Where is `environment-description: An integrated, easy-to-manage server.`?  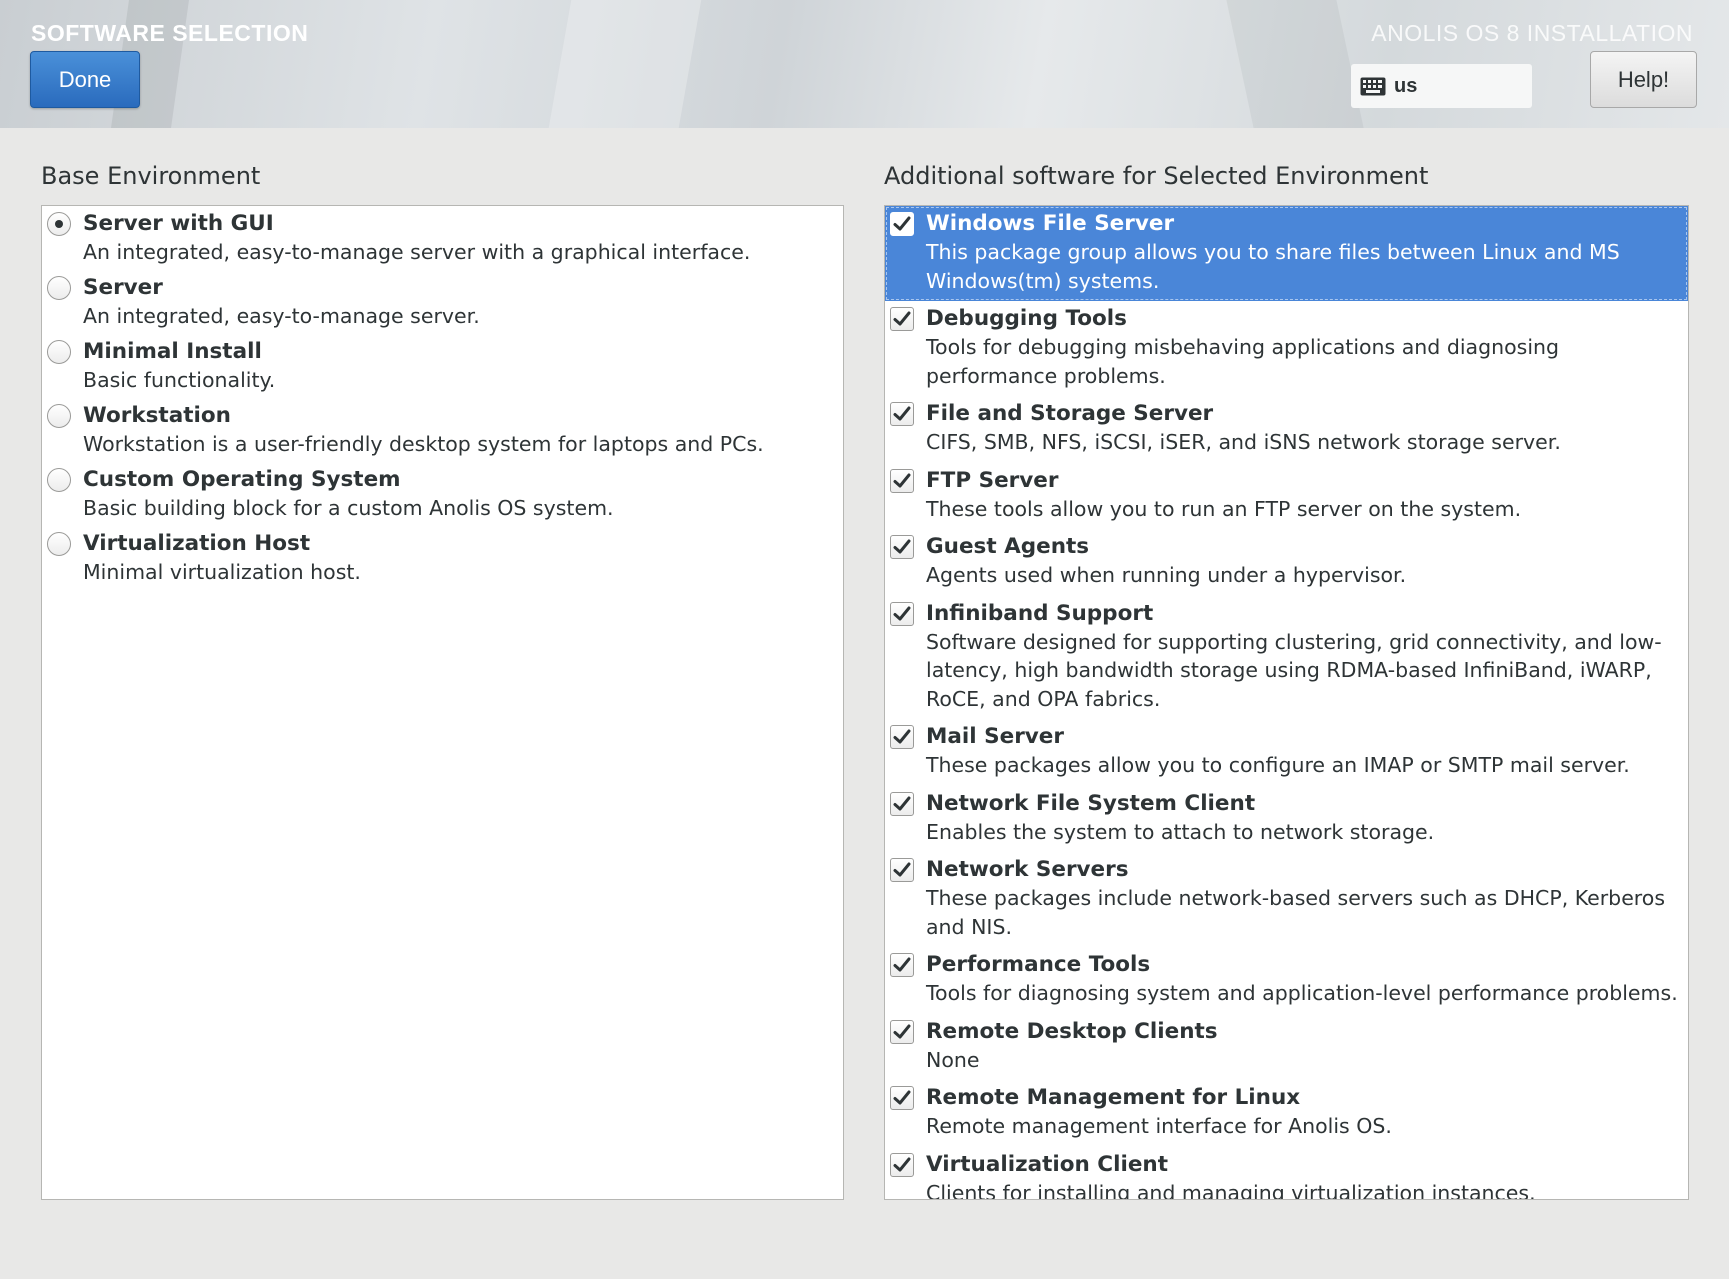
environment-description: An integrated, easy-to-manage server. is located at coordinates (281, 316).